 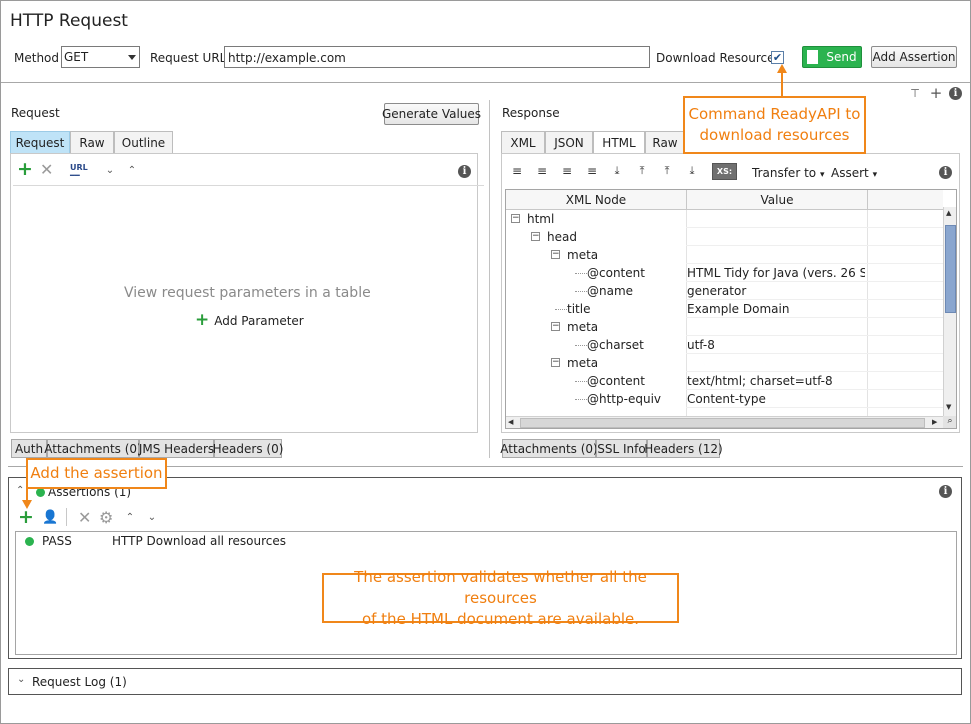 I want to click on node-name: @http-equiv, so click(x=624, y=399).